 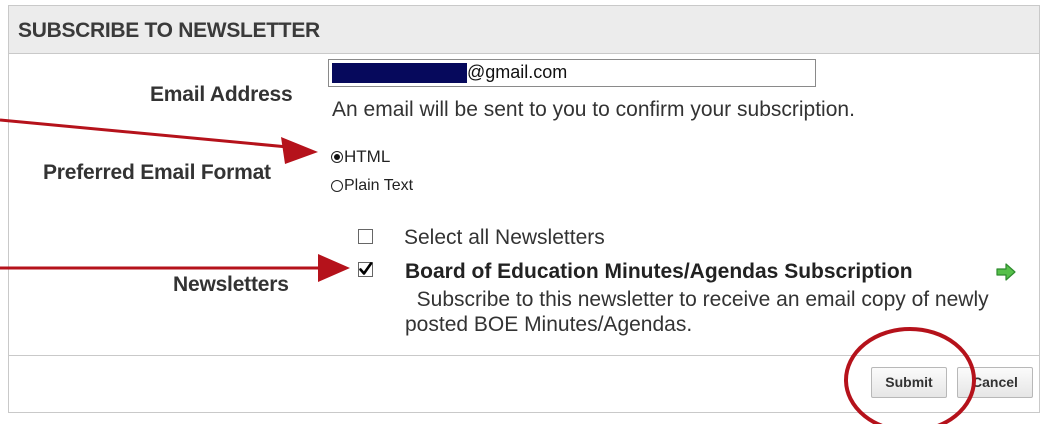 What do you see at coordinates (572, 73) in the screenshot?
I see `email-field: @gmail.com` at bounding box center [572, 73].